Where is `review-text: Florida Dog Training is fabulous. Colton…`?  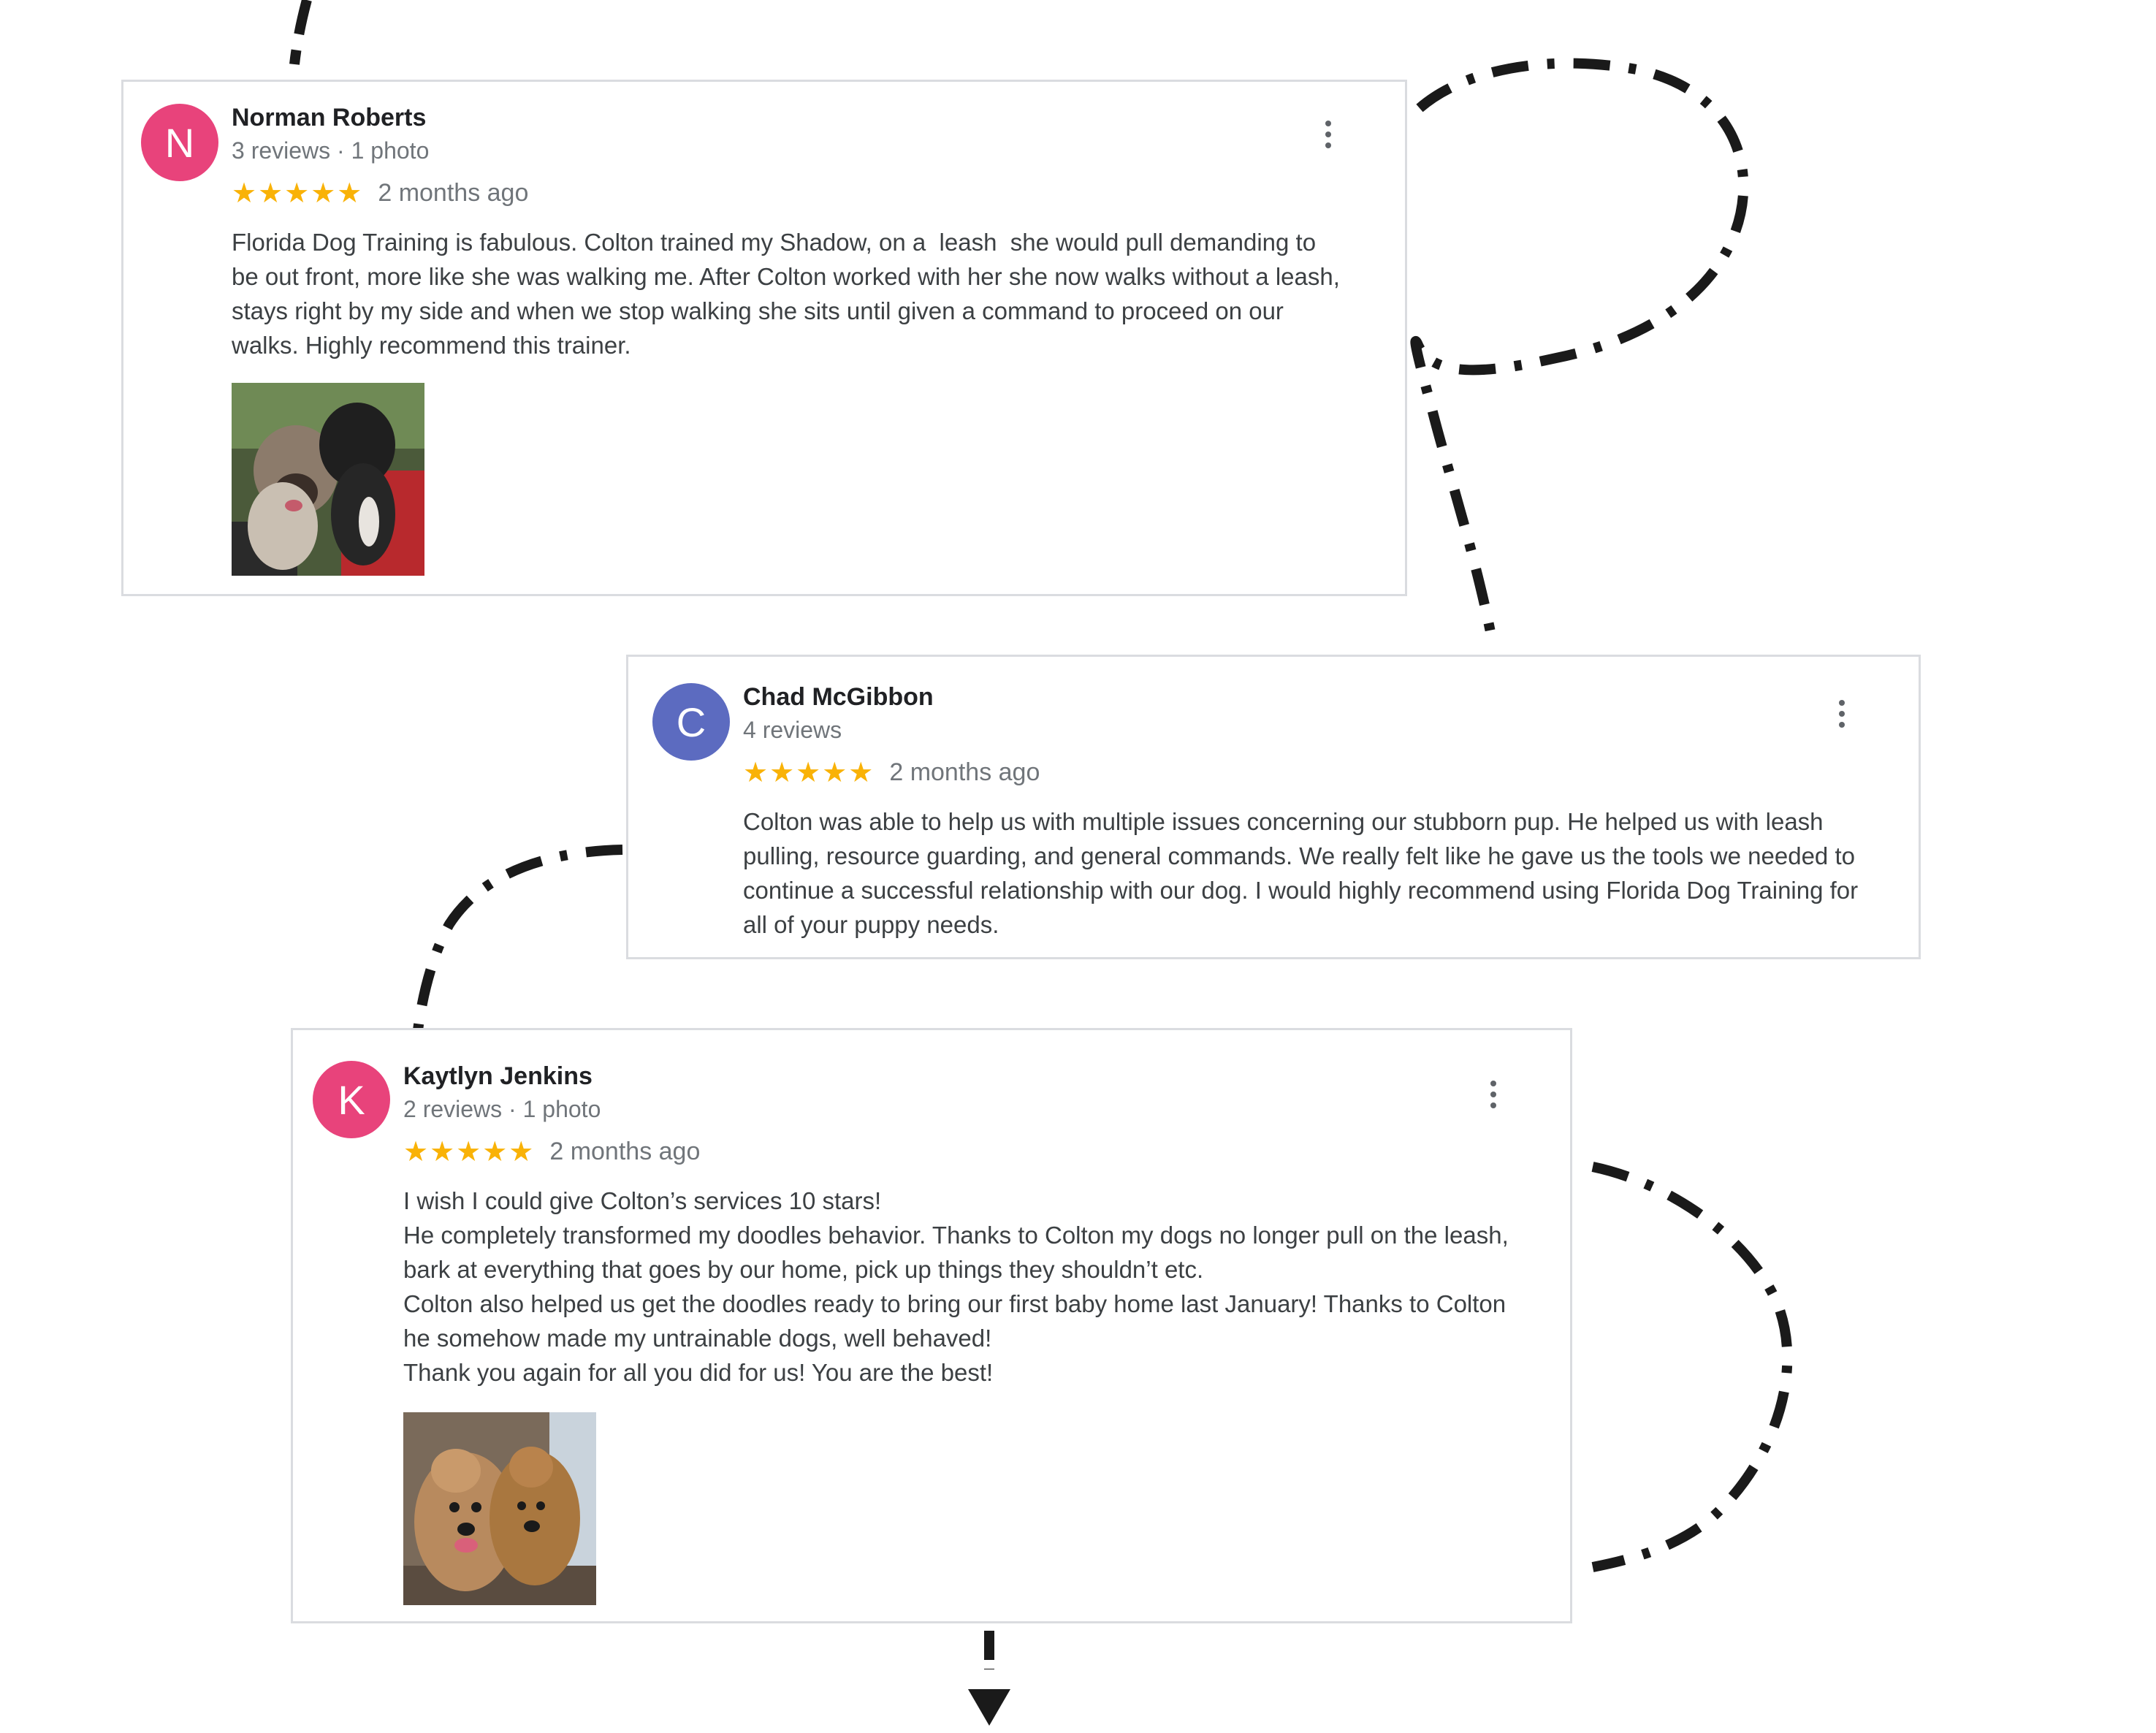
review-text: Florida Dog Training is fabulous. Colton… is located at coordinates (786, 294).